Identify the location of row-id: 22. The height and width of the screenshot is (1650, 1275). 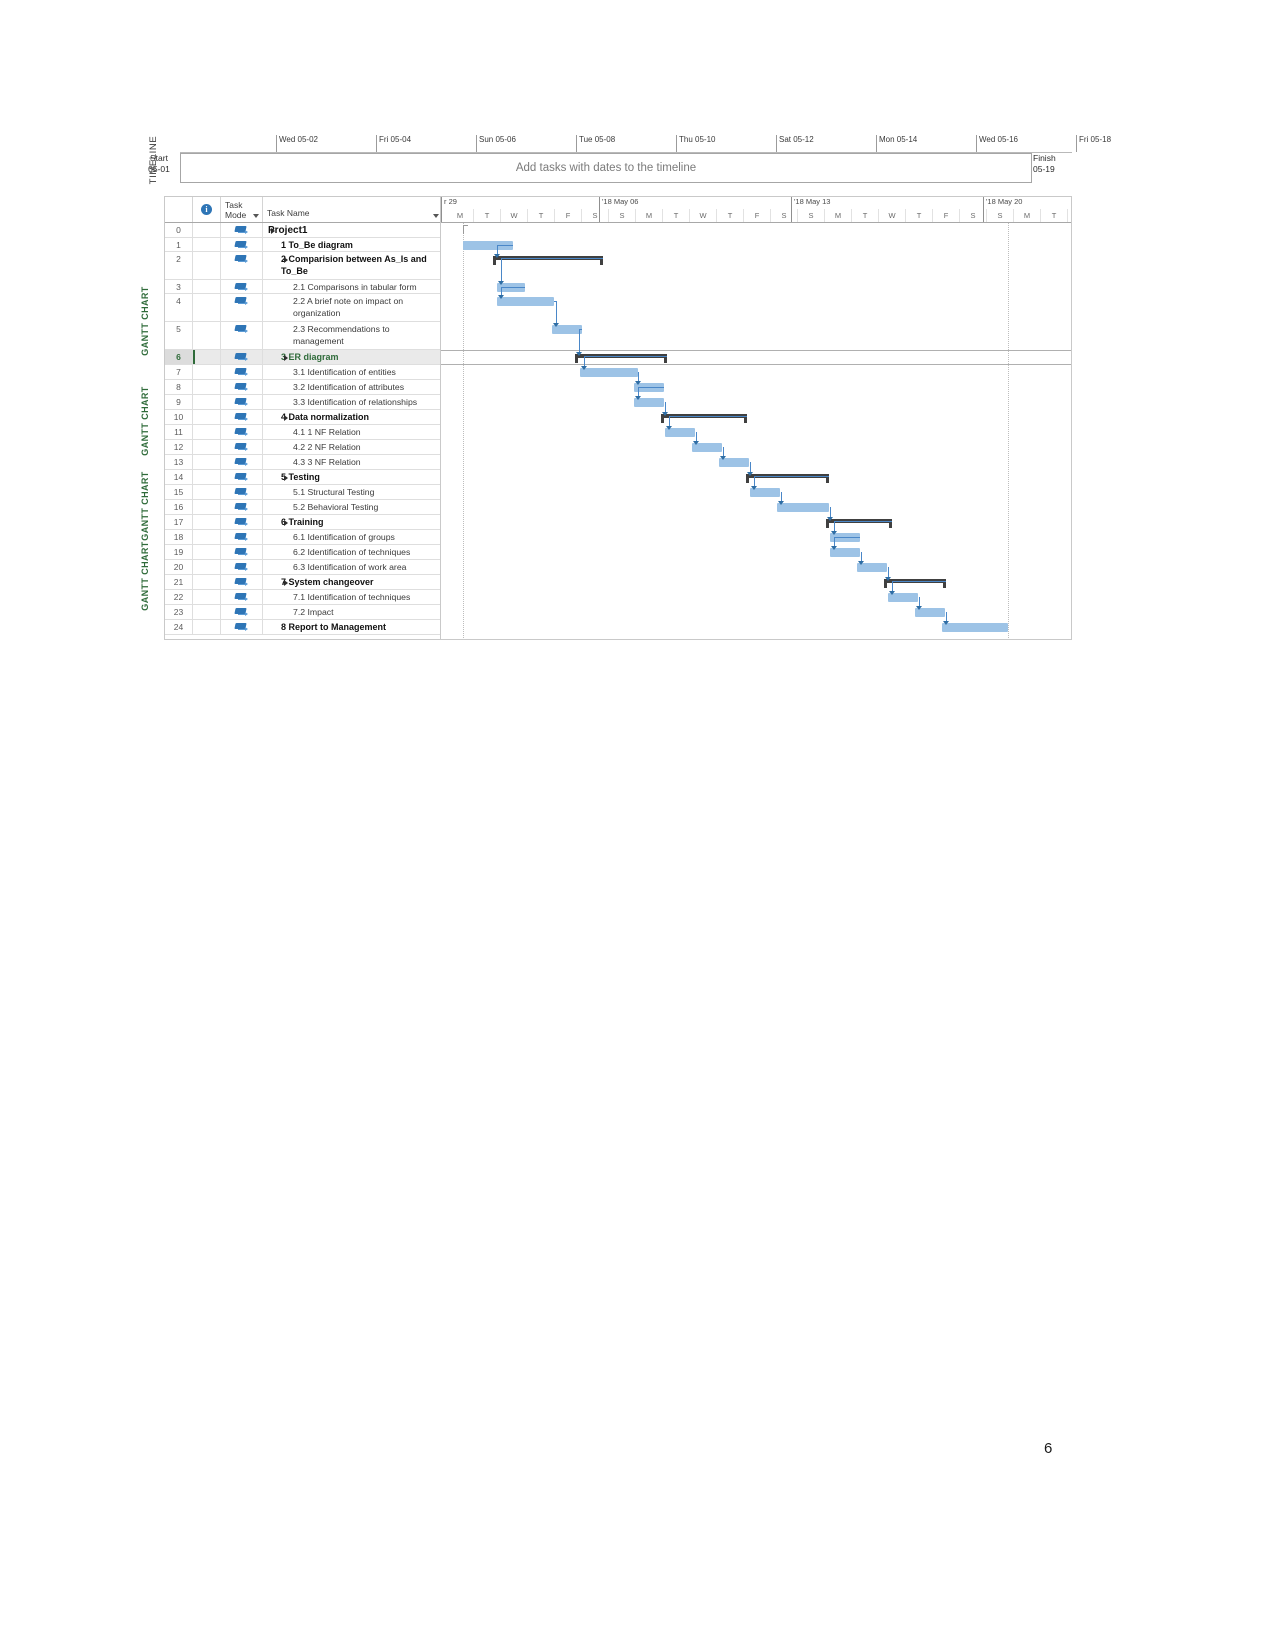
(179, 597).